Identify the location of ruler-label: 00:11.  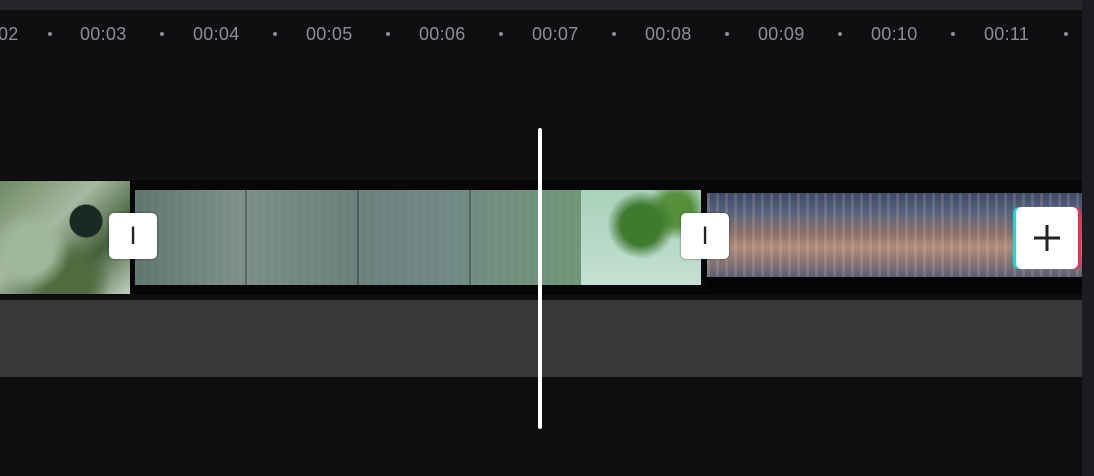
(1007, 34).